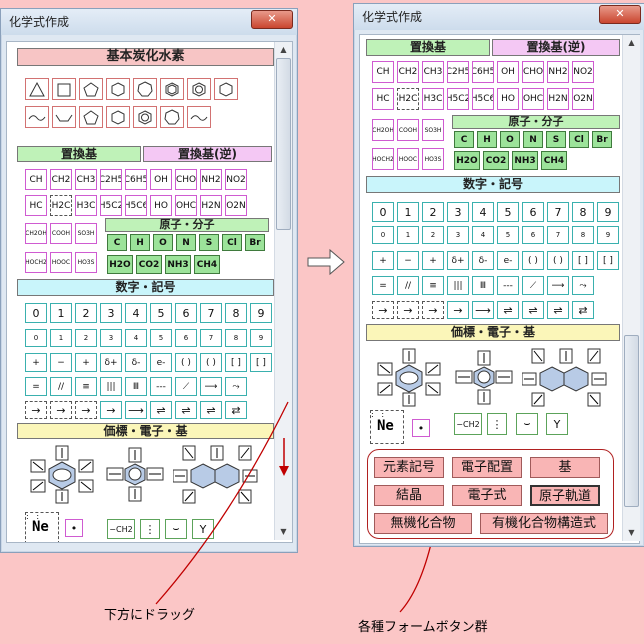  I want to click on digit-button: 0, so click(383, 212).